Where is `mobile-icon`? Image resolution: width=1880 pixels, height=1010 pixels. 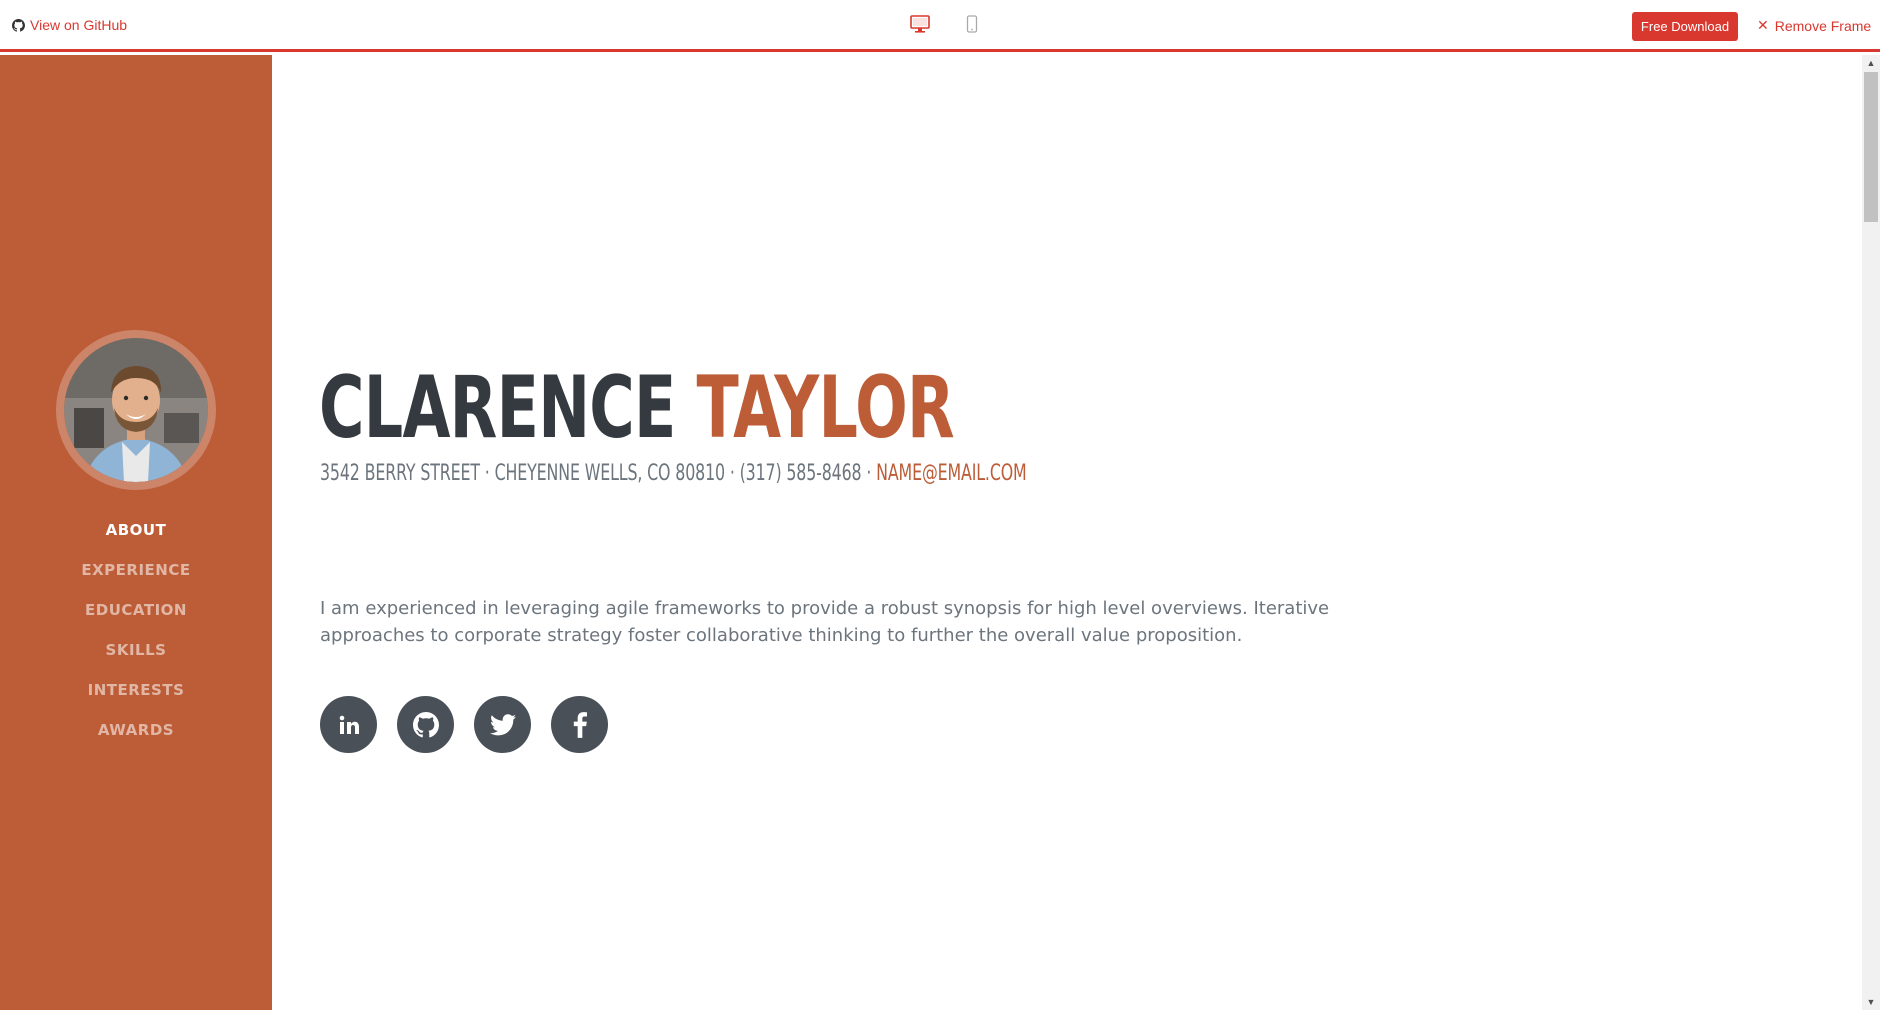
mobile-icon is located at coordinates (972, 24).